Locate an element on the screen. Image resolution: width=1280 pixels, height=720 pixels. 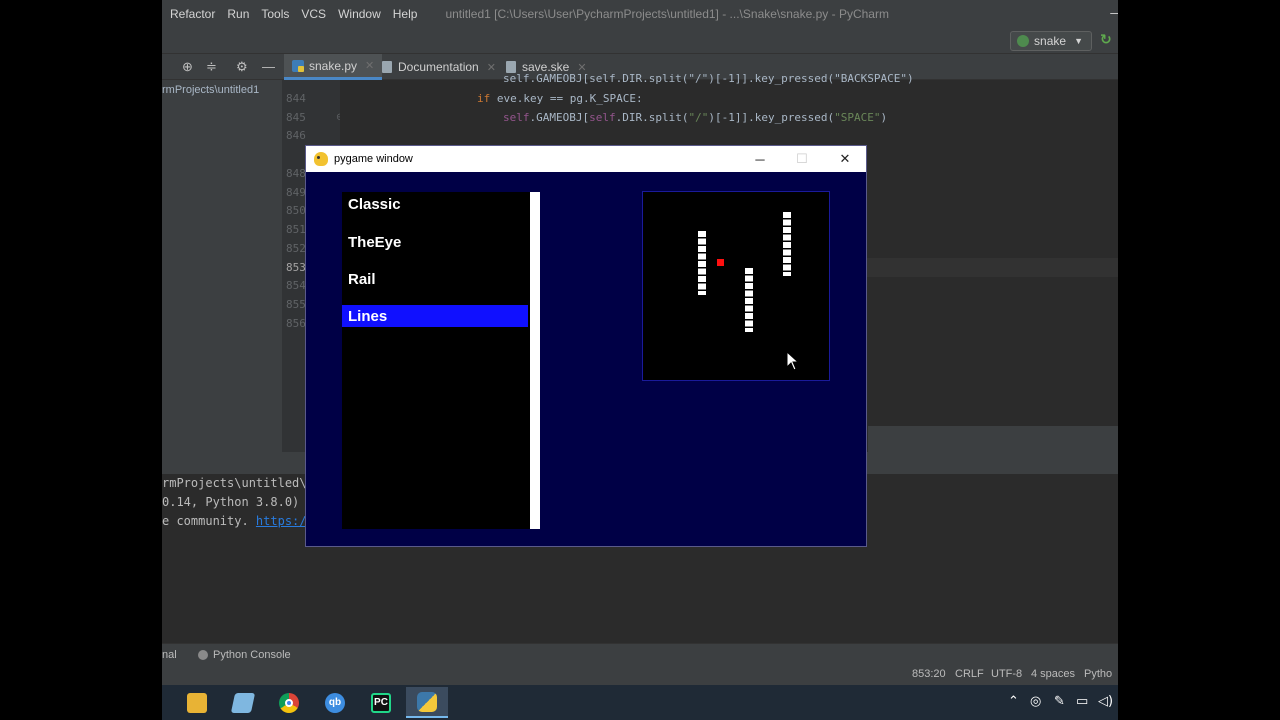
mode-item-rail: Rail is located at coordinates (435, 279).